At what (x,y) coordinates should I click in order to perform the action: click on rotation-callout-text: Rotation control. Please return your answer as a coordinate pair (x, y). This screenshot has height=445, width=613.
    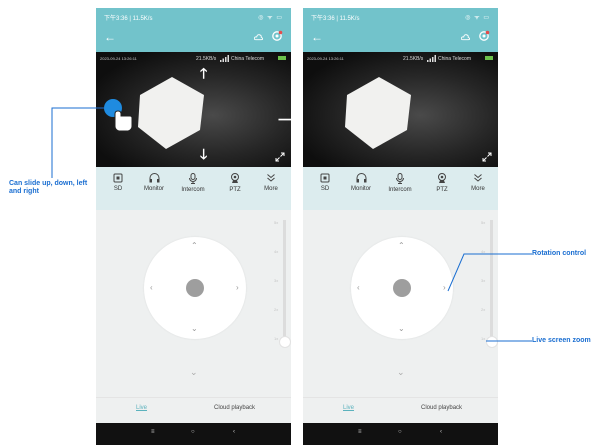
    Looking at the image, I should click on (559, 253).